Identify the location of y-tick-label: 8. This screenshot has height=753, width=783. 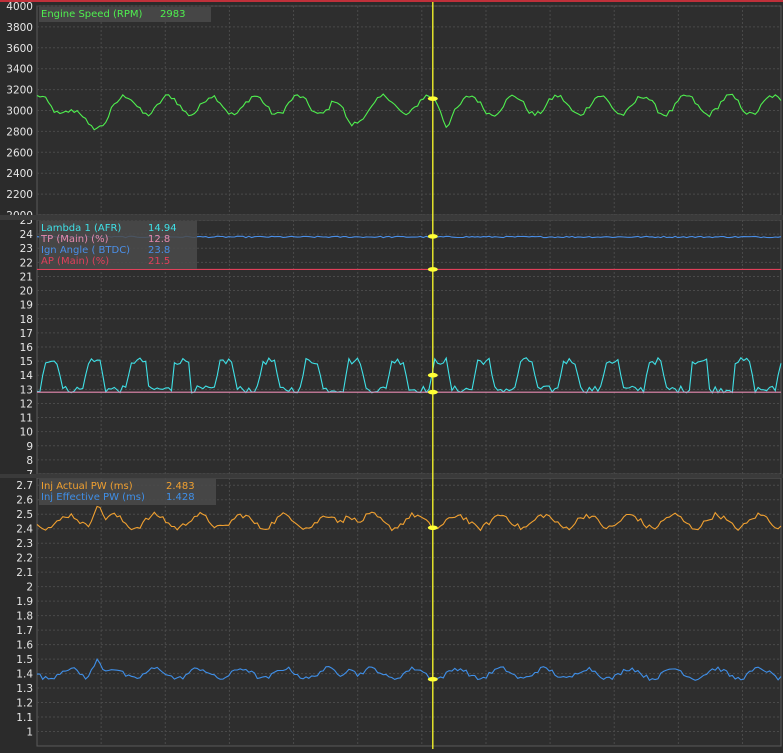
(29, 461).